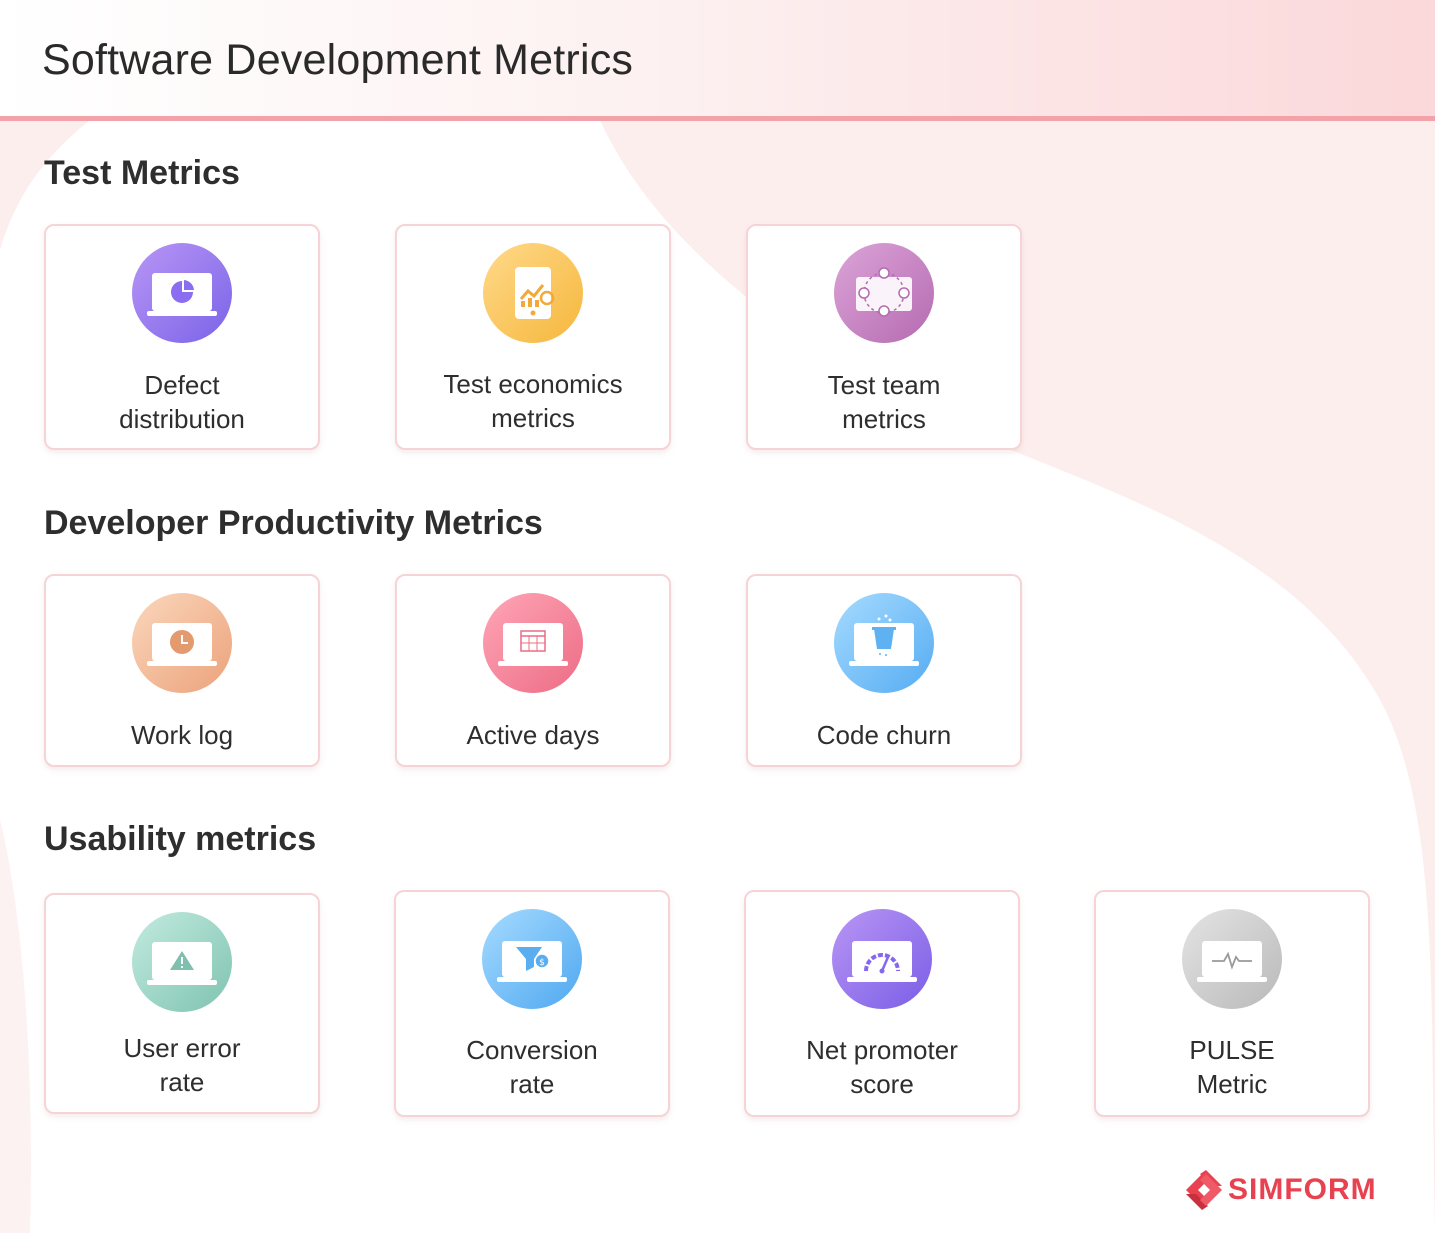  What do you see at coordinates (182, 1048) in the screenshot?
I see `card-label-line1: User error` at bounding box center [182, 1048].